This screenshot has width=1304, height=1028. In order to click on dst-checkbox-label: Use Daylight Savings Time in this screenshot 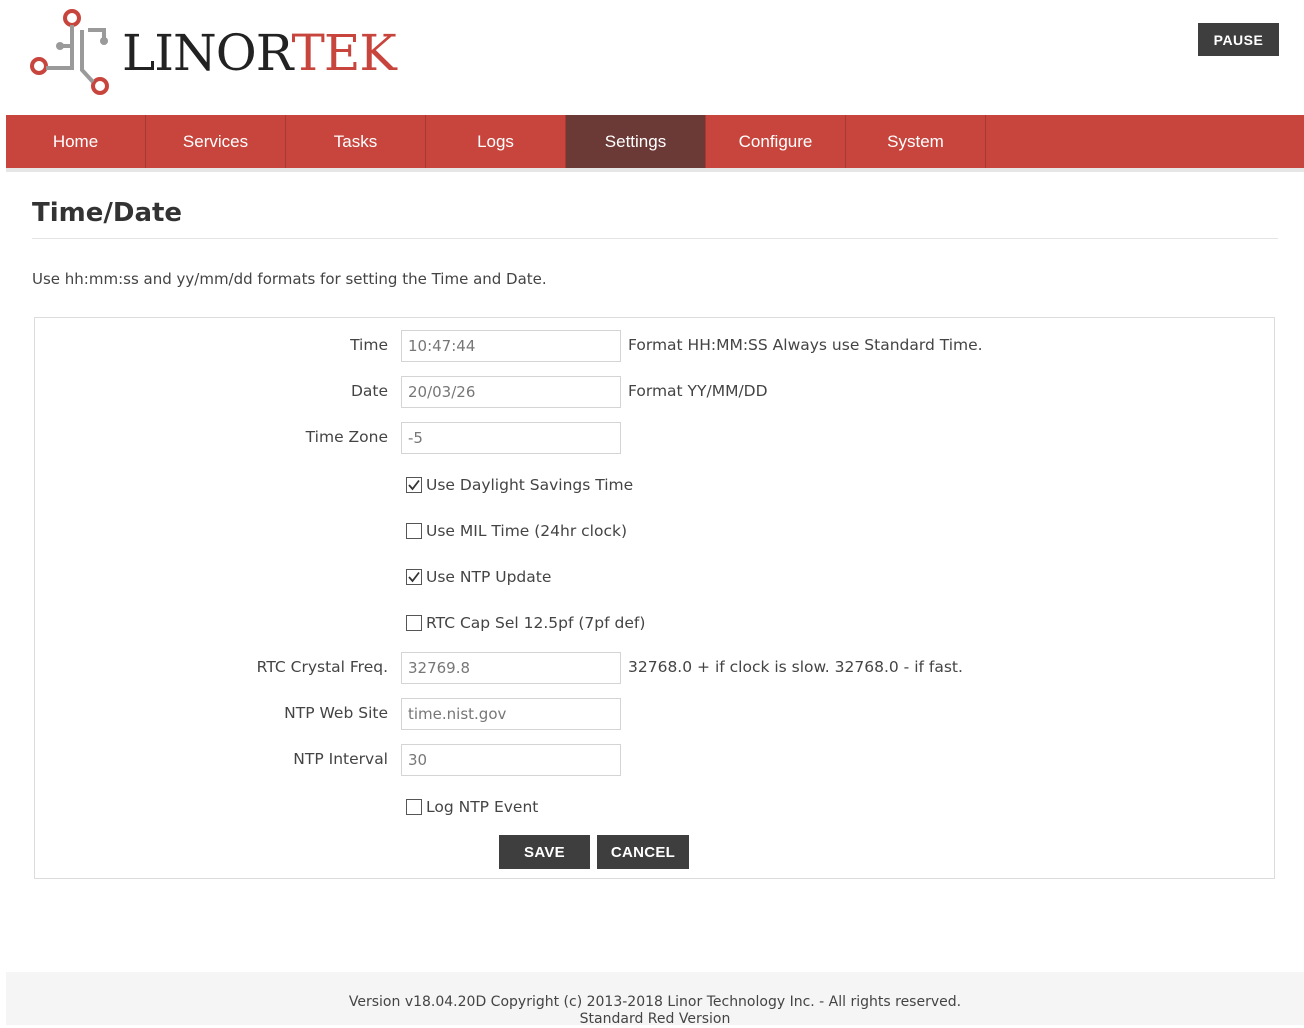, I will do `click(530, 485)`.